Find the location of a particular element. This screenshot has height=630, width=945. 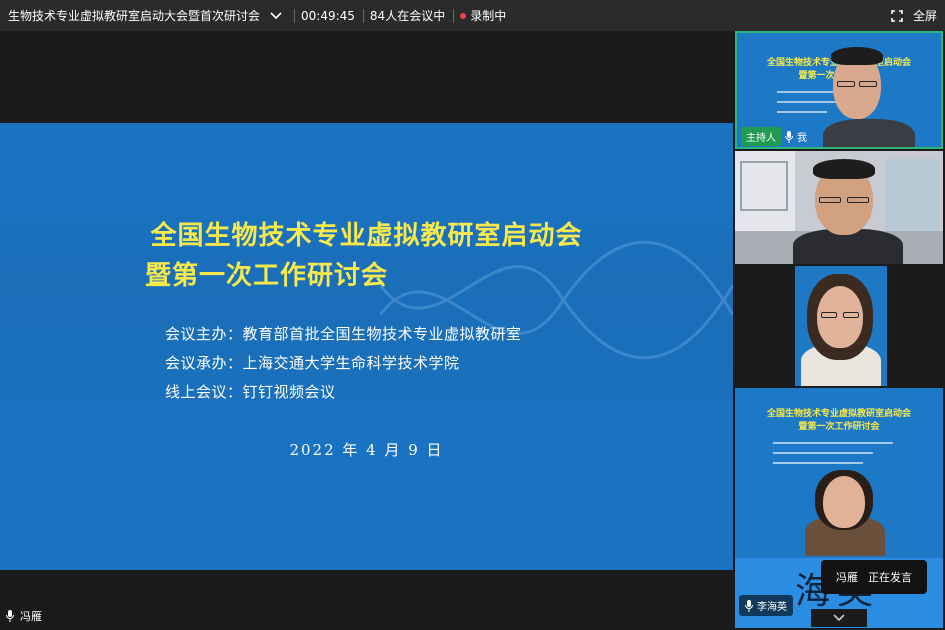

speaking-toast: 冯雁 正在发言 is located at coordinates (874, 577).